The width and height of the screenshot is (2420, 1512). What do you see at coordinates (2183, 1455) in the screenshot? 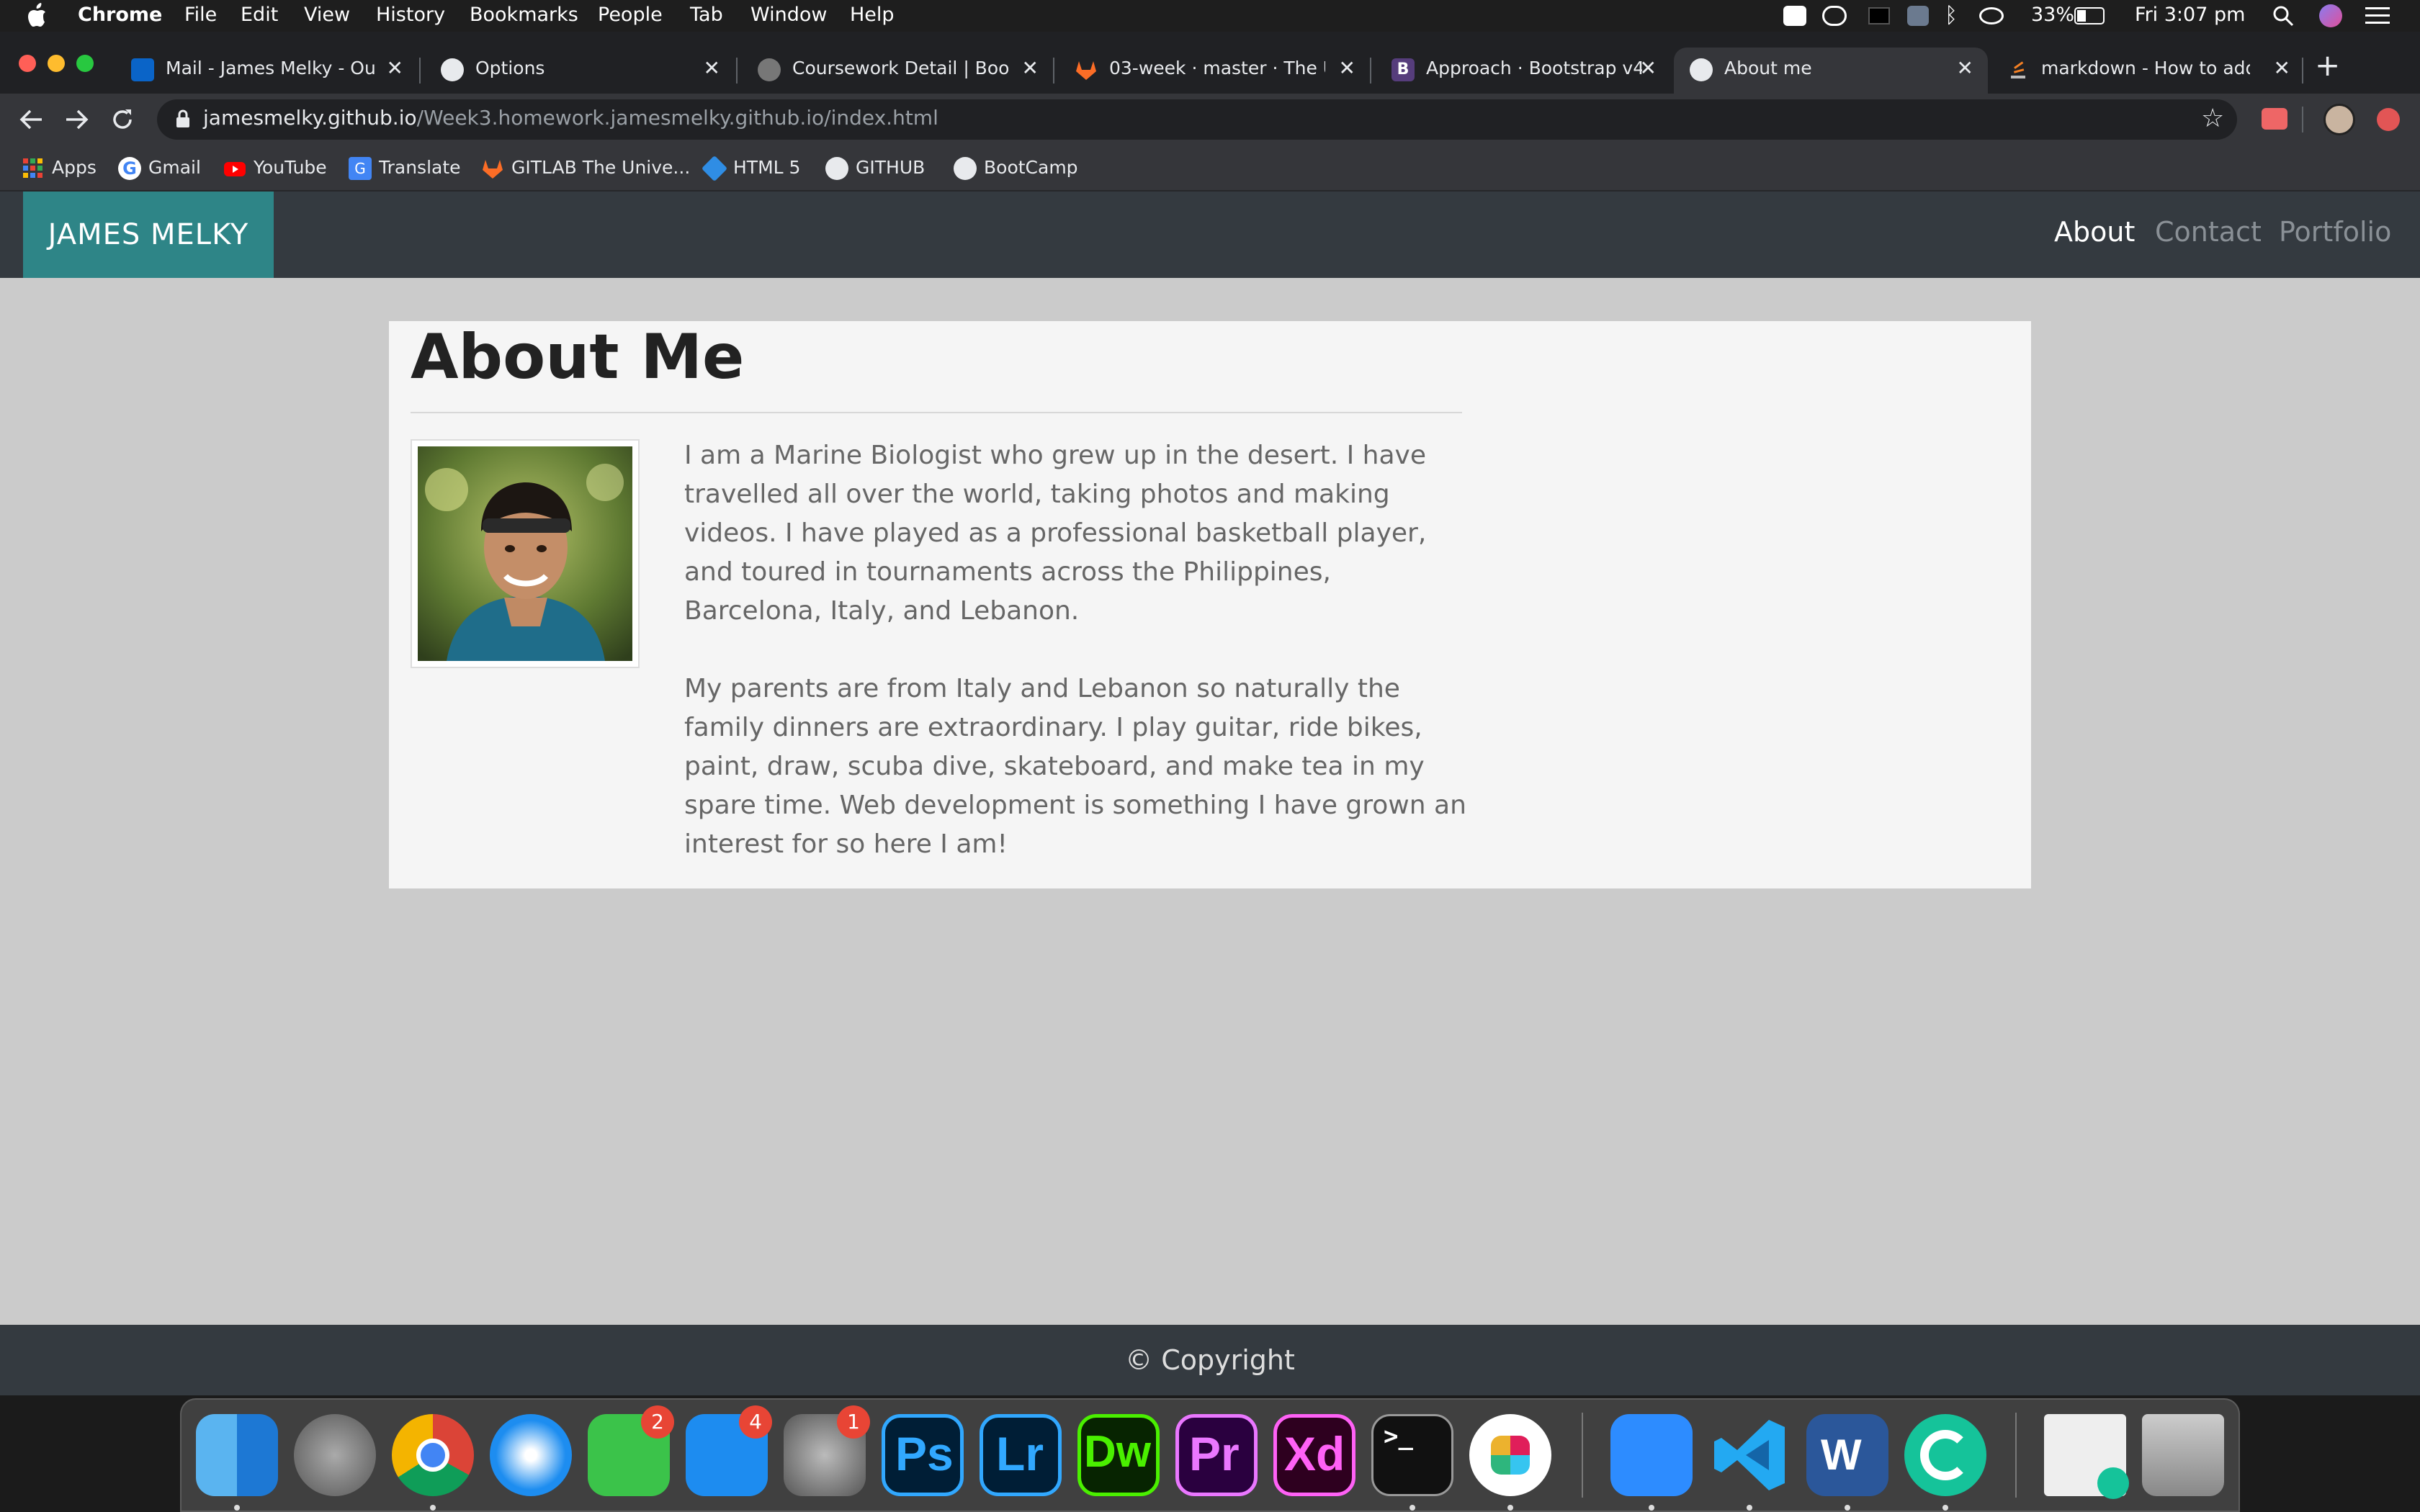
I see `trash-icon` at bounding box center [2183, 1455].